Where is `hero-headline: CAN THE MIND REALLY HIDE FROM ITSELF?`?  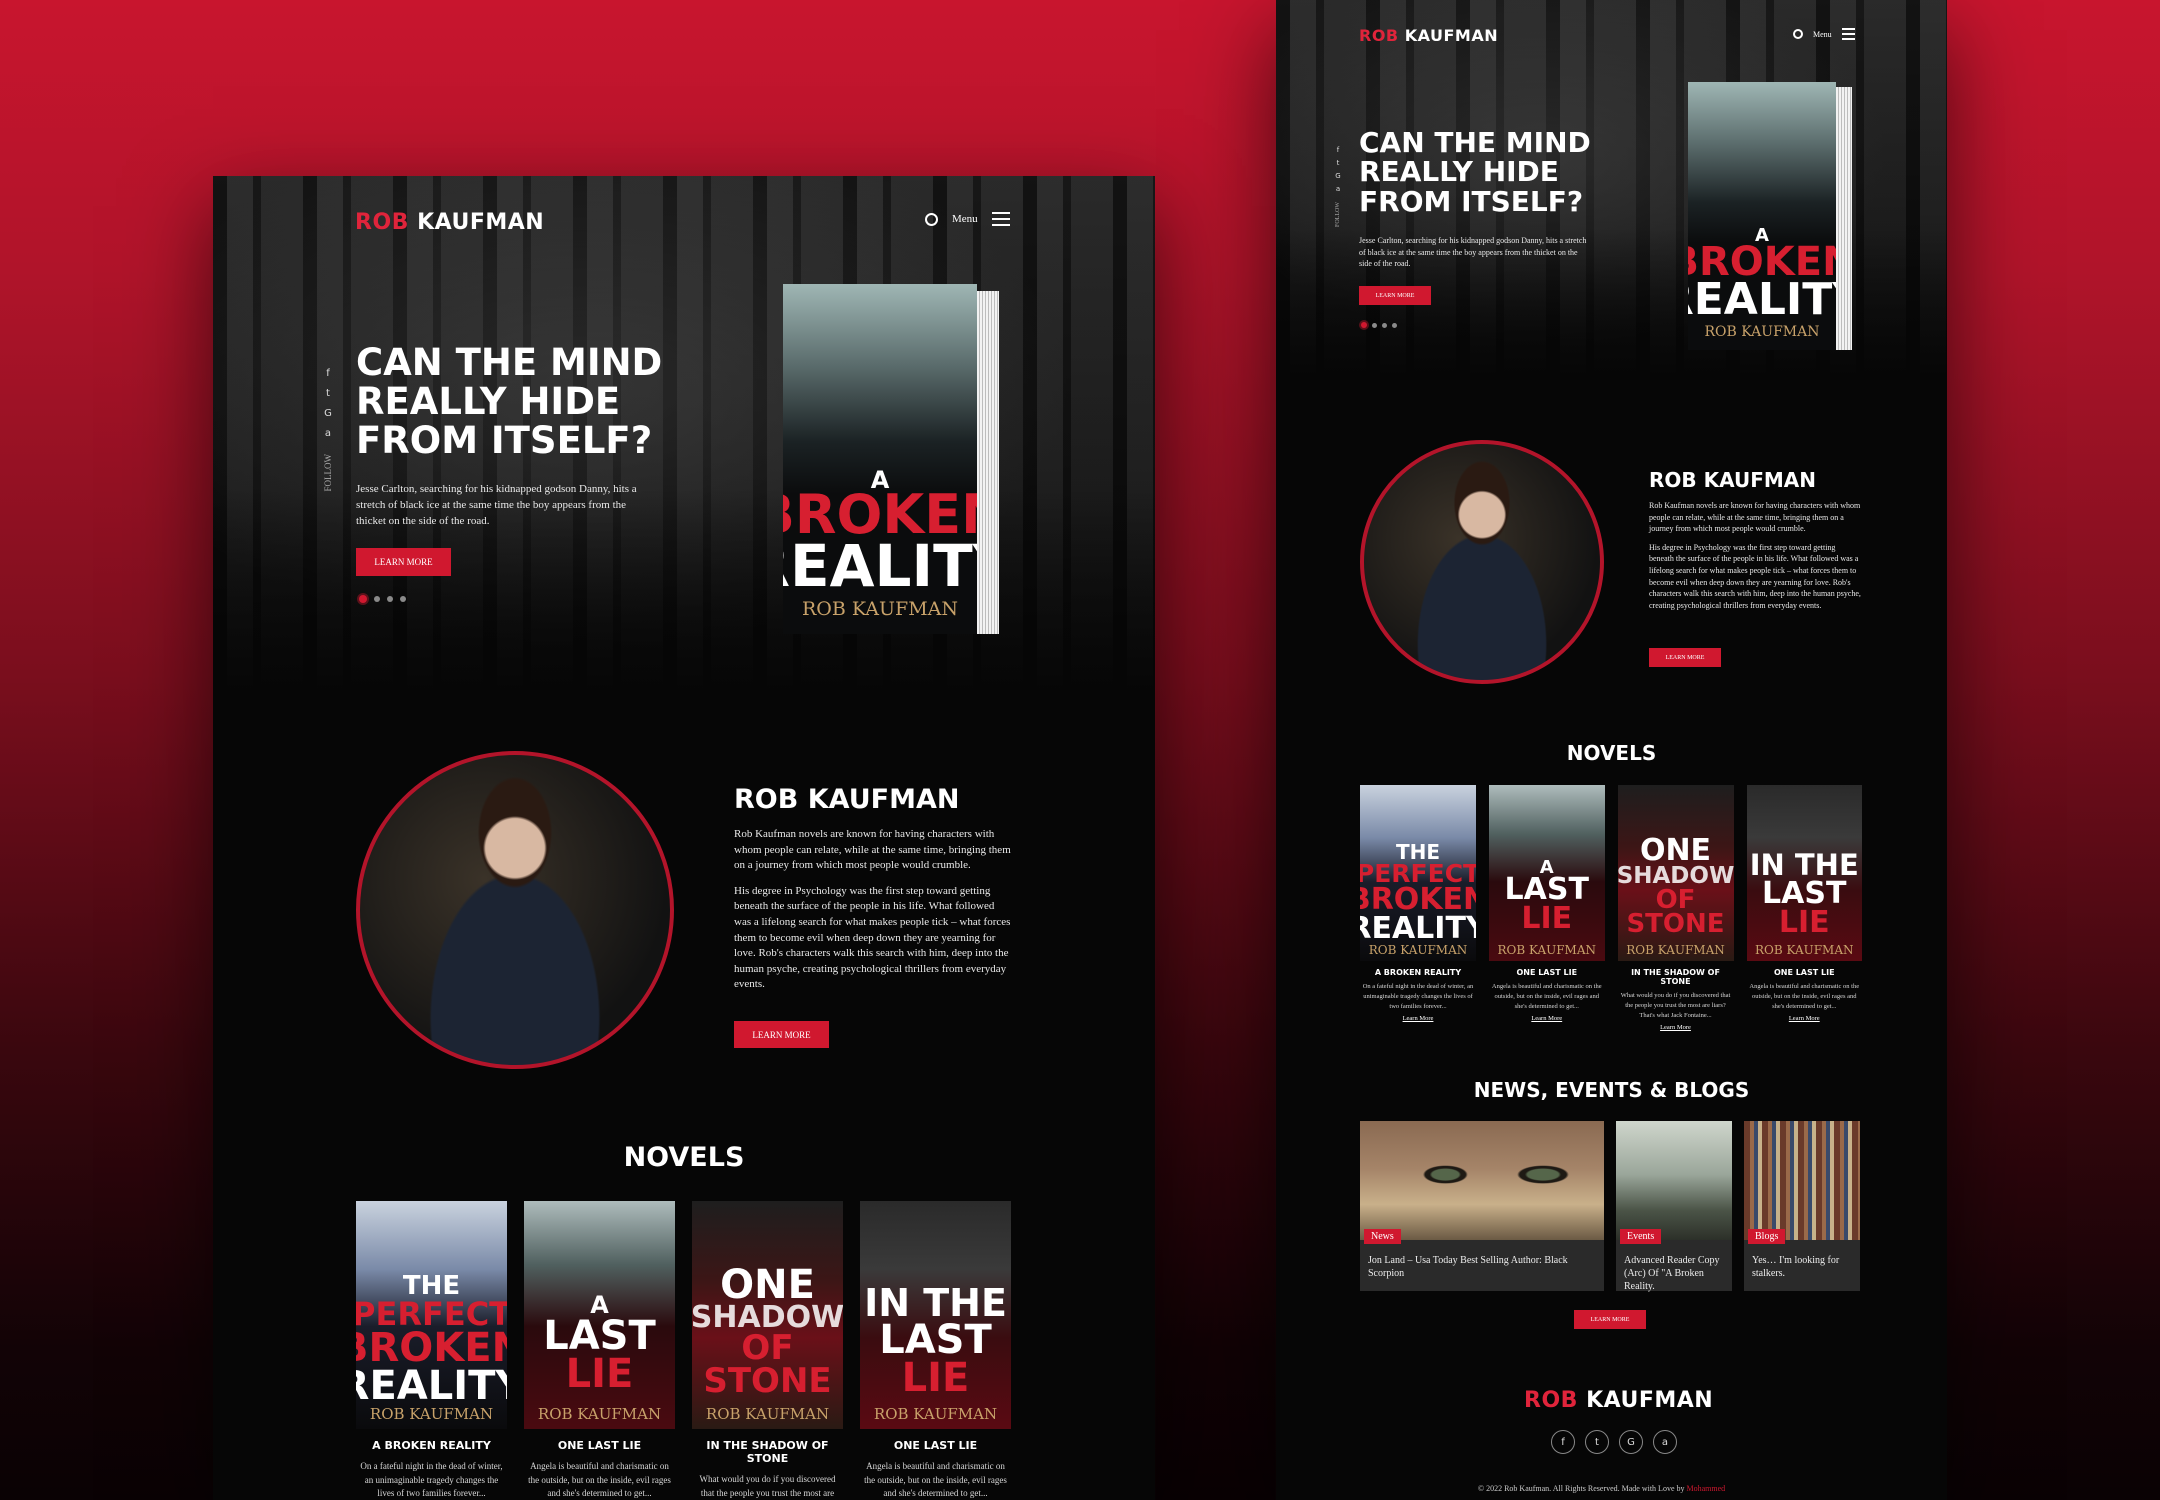
hero-headline: CAN THE MIND REALLY HIDE FROM ITSELF? is located at coordinates (1475, 172).